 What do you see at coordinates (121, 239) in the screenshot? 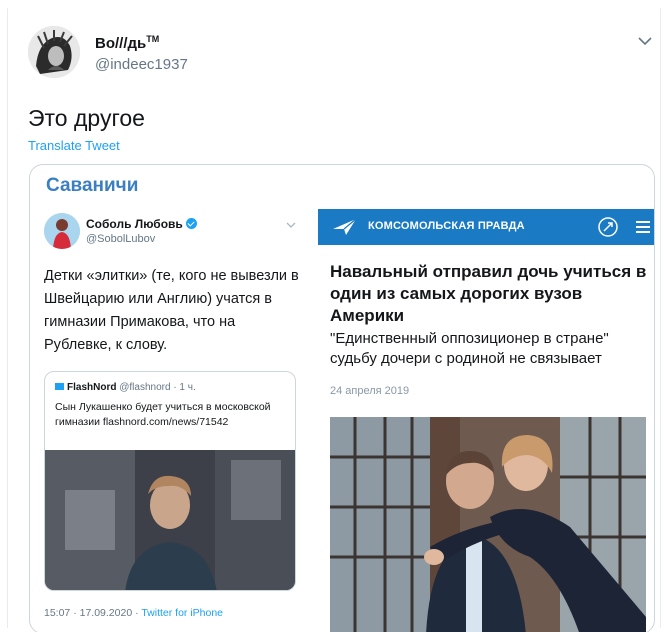
I see `embedded-handle: @SobolLubov` at bounding box center [121, 239].